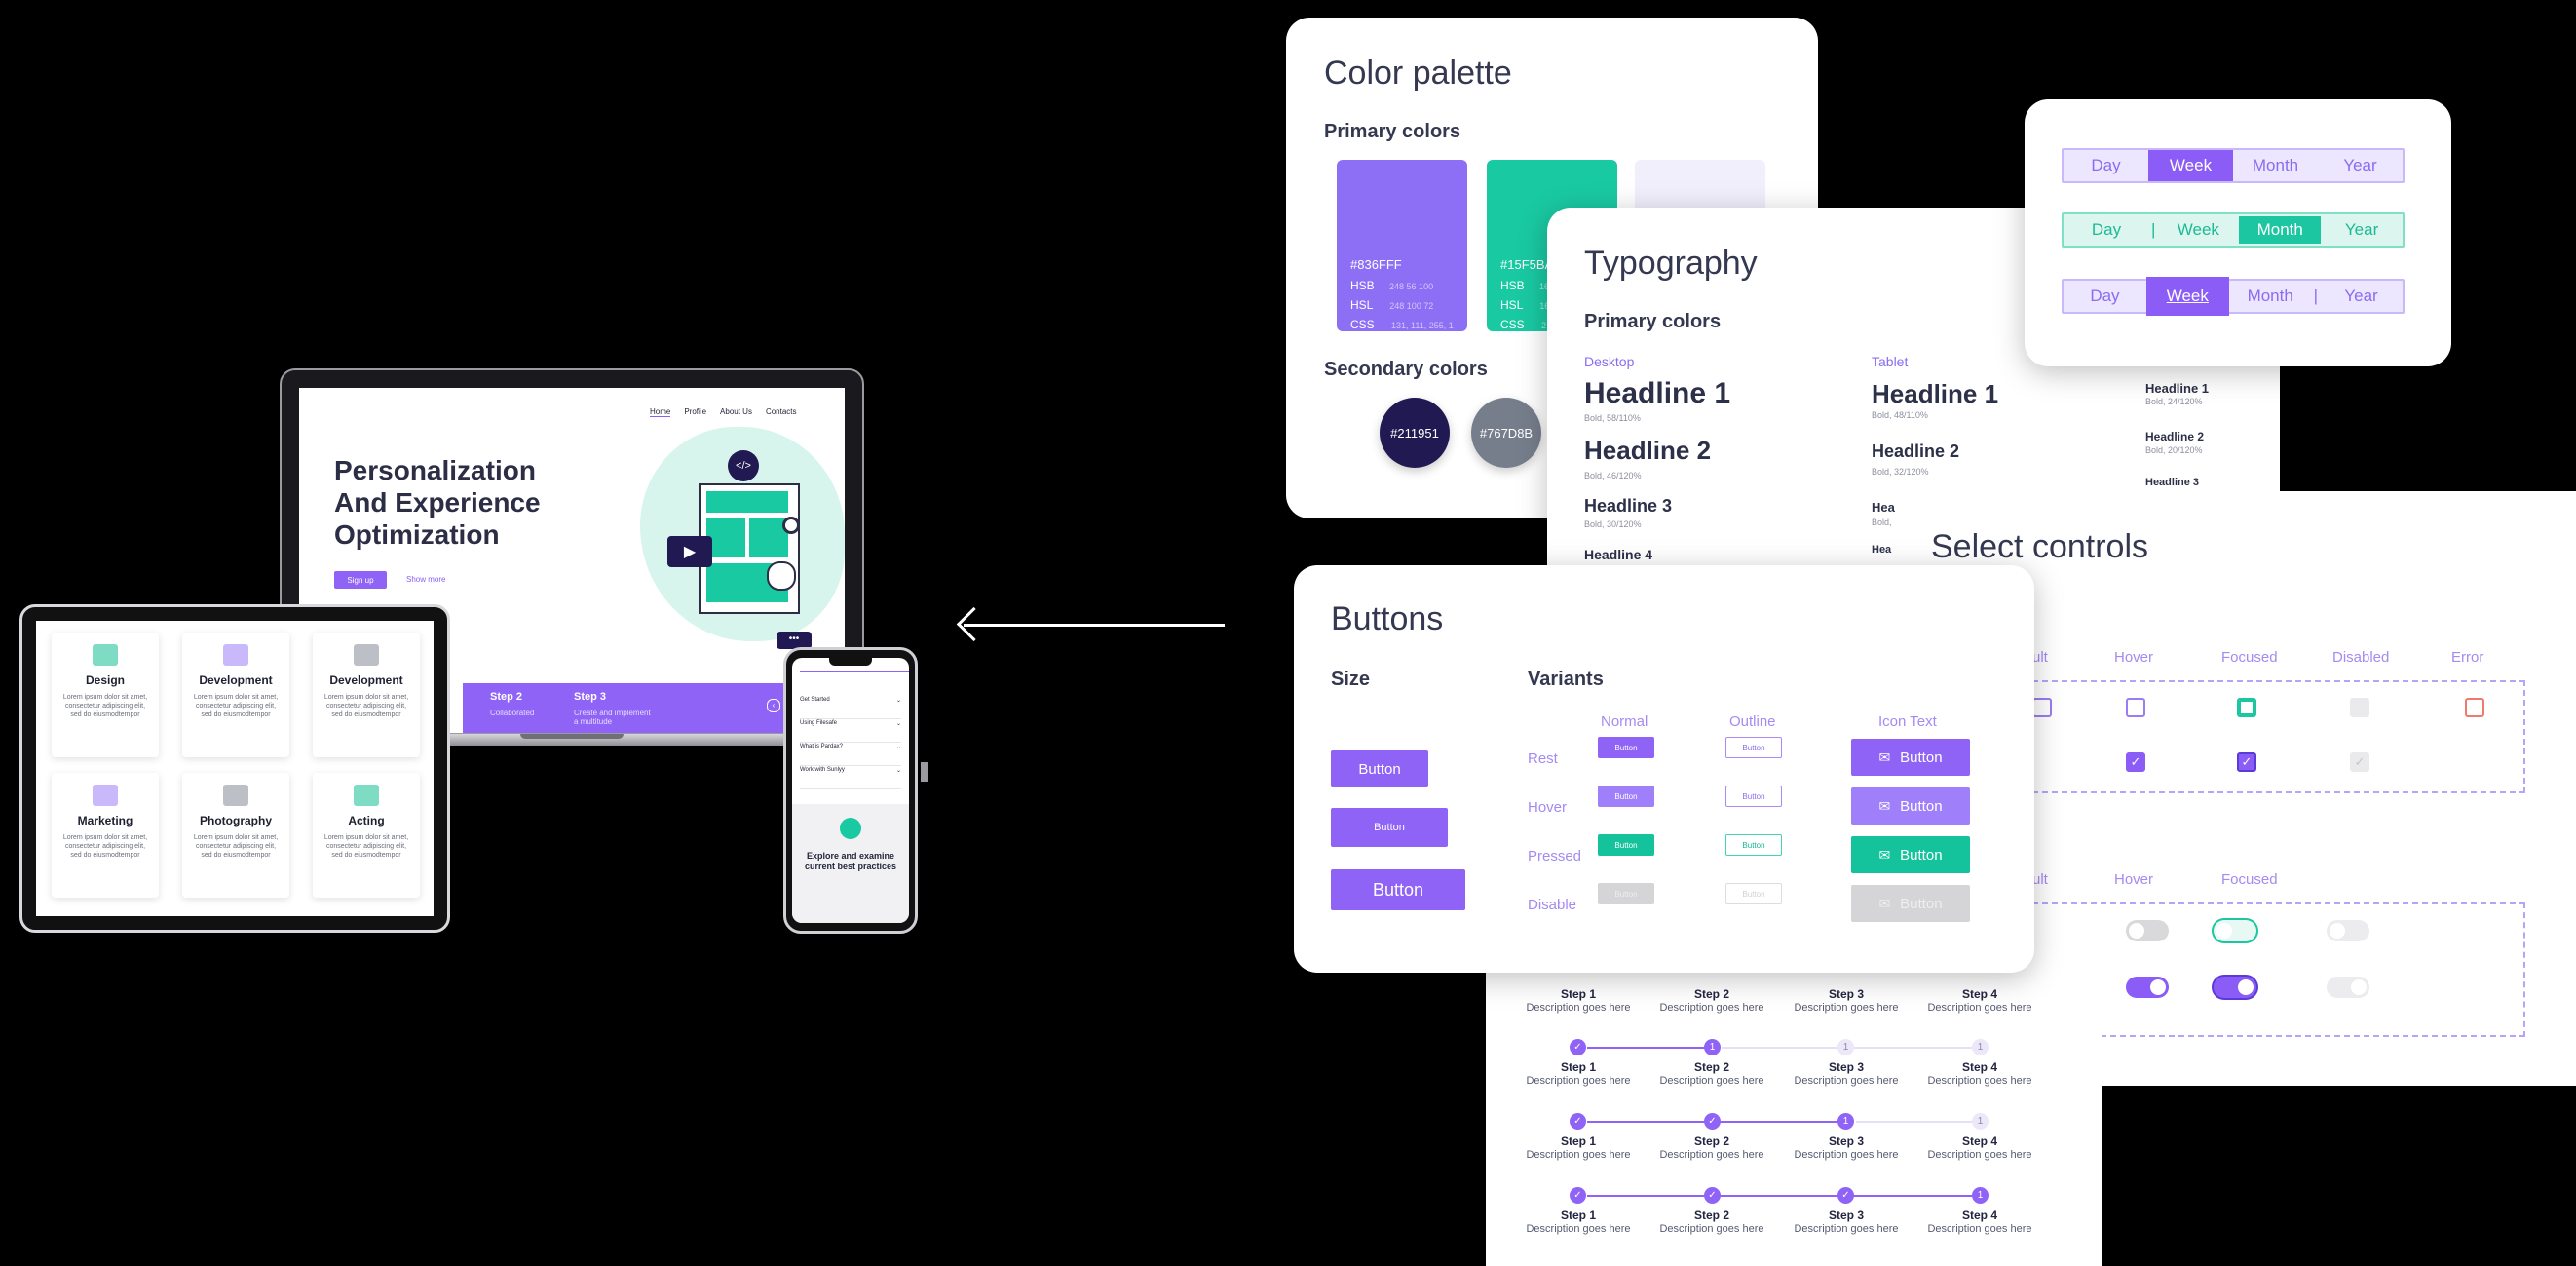 Image resolution: width=2576 pixels, height=1266 pixels. Describe the element at coordinates (2135, 762) in the screenshot. I see `checkbox-checked-hover: ✓` at that location.